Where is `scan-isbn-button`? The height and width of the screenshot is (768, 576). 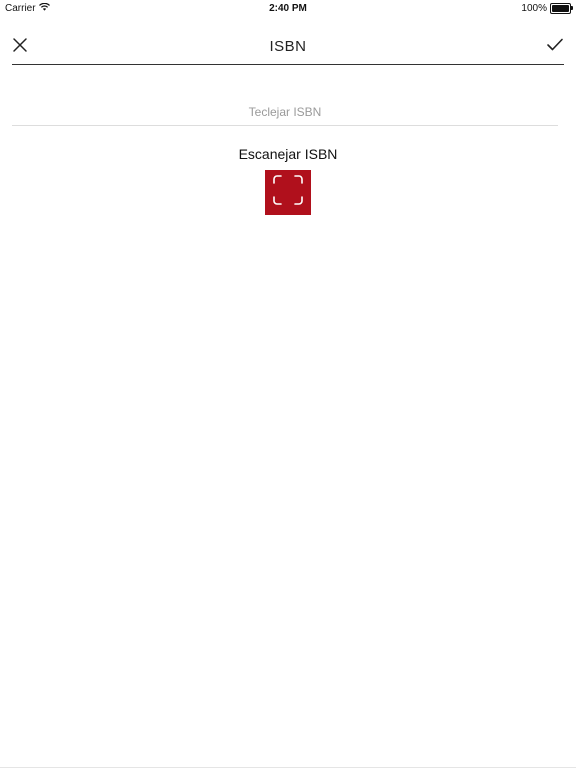 scan-isbn-button is located at coordinates (288, 192).